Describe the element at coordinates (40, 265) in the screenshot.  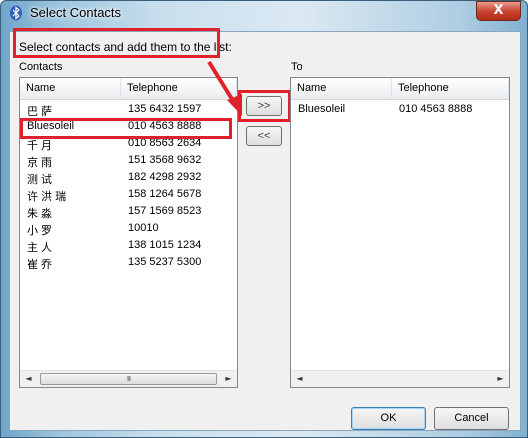
I see `contact-name: 崔 乔` at that location.